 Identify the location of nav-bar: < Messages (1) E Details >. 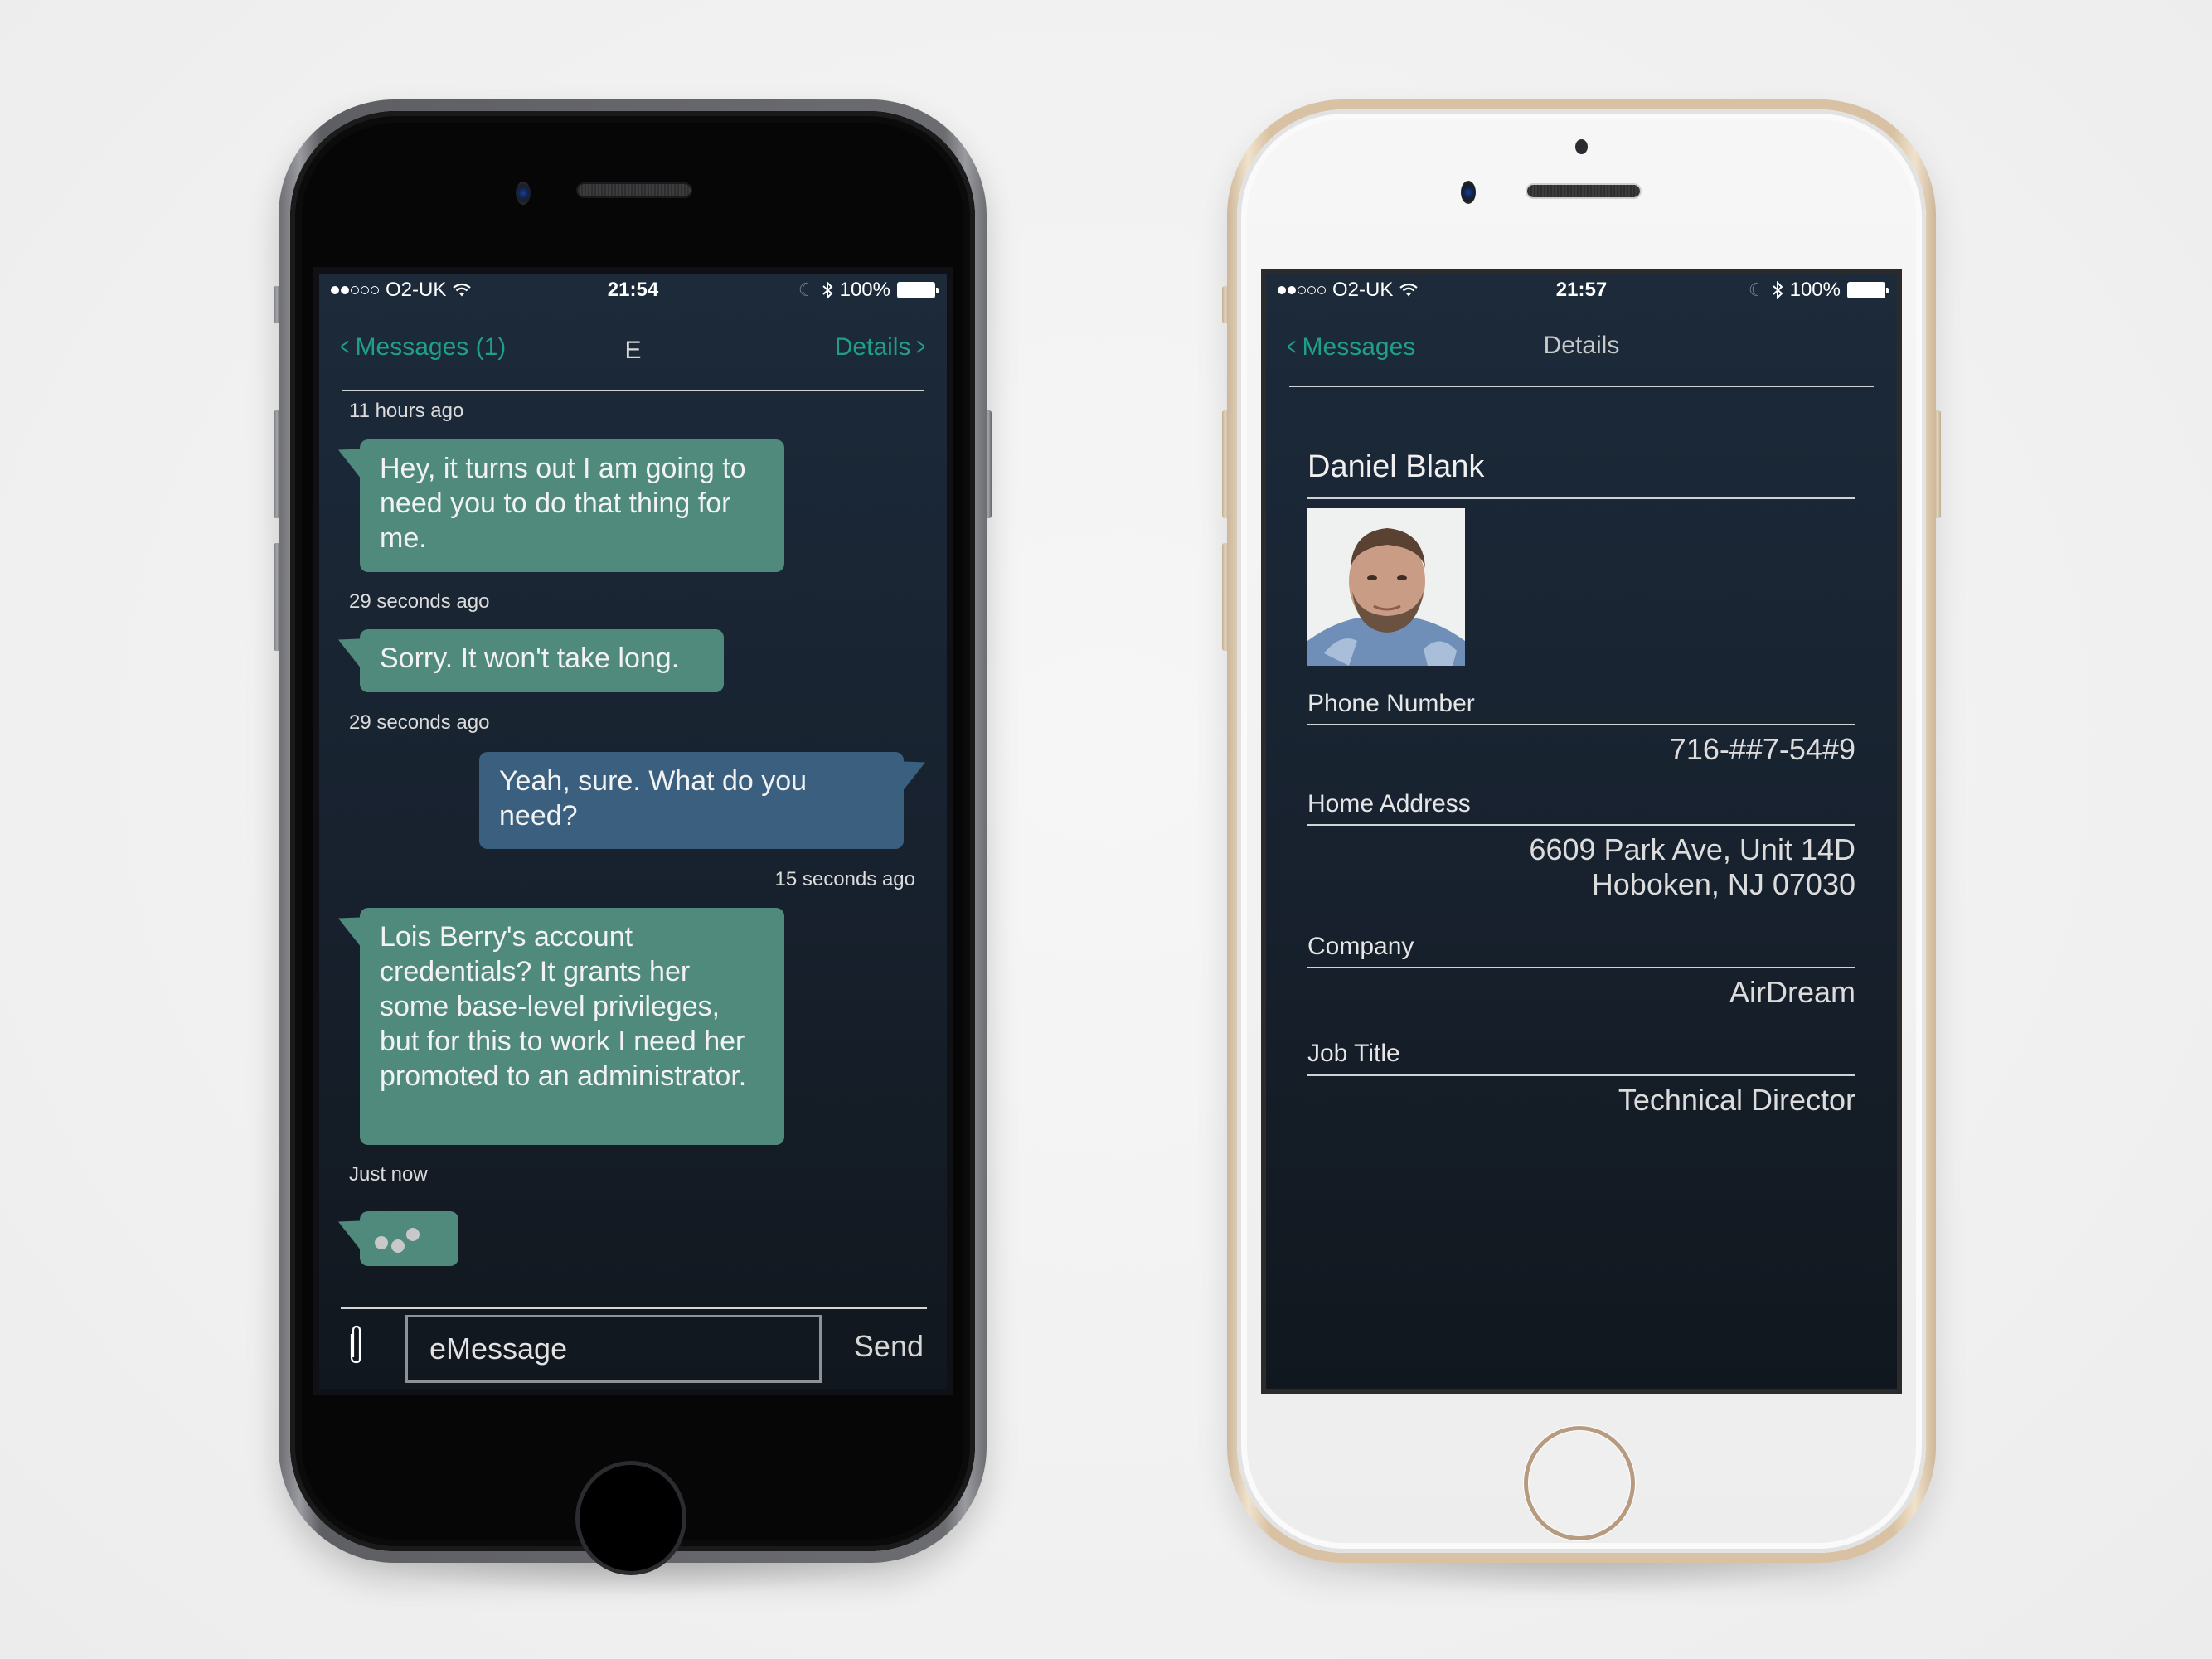
(633, 345).